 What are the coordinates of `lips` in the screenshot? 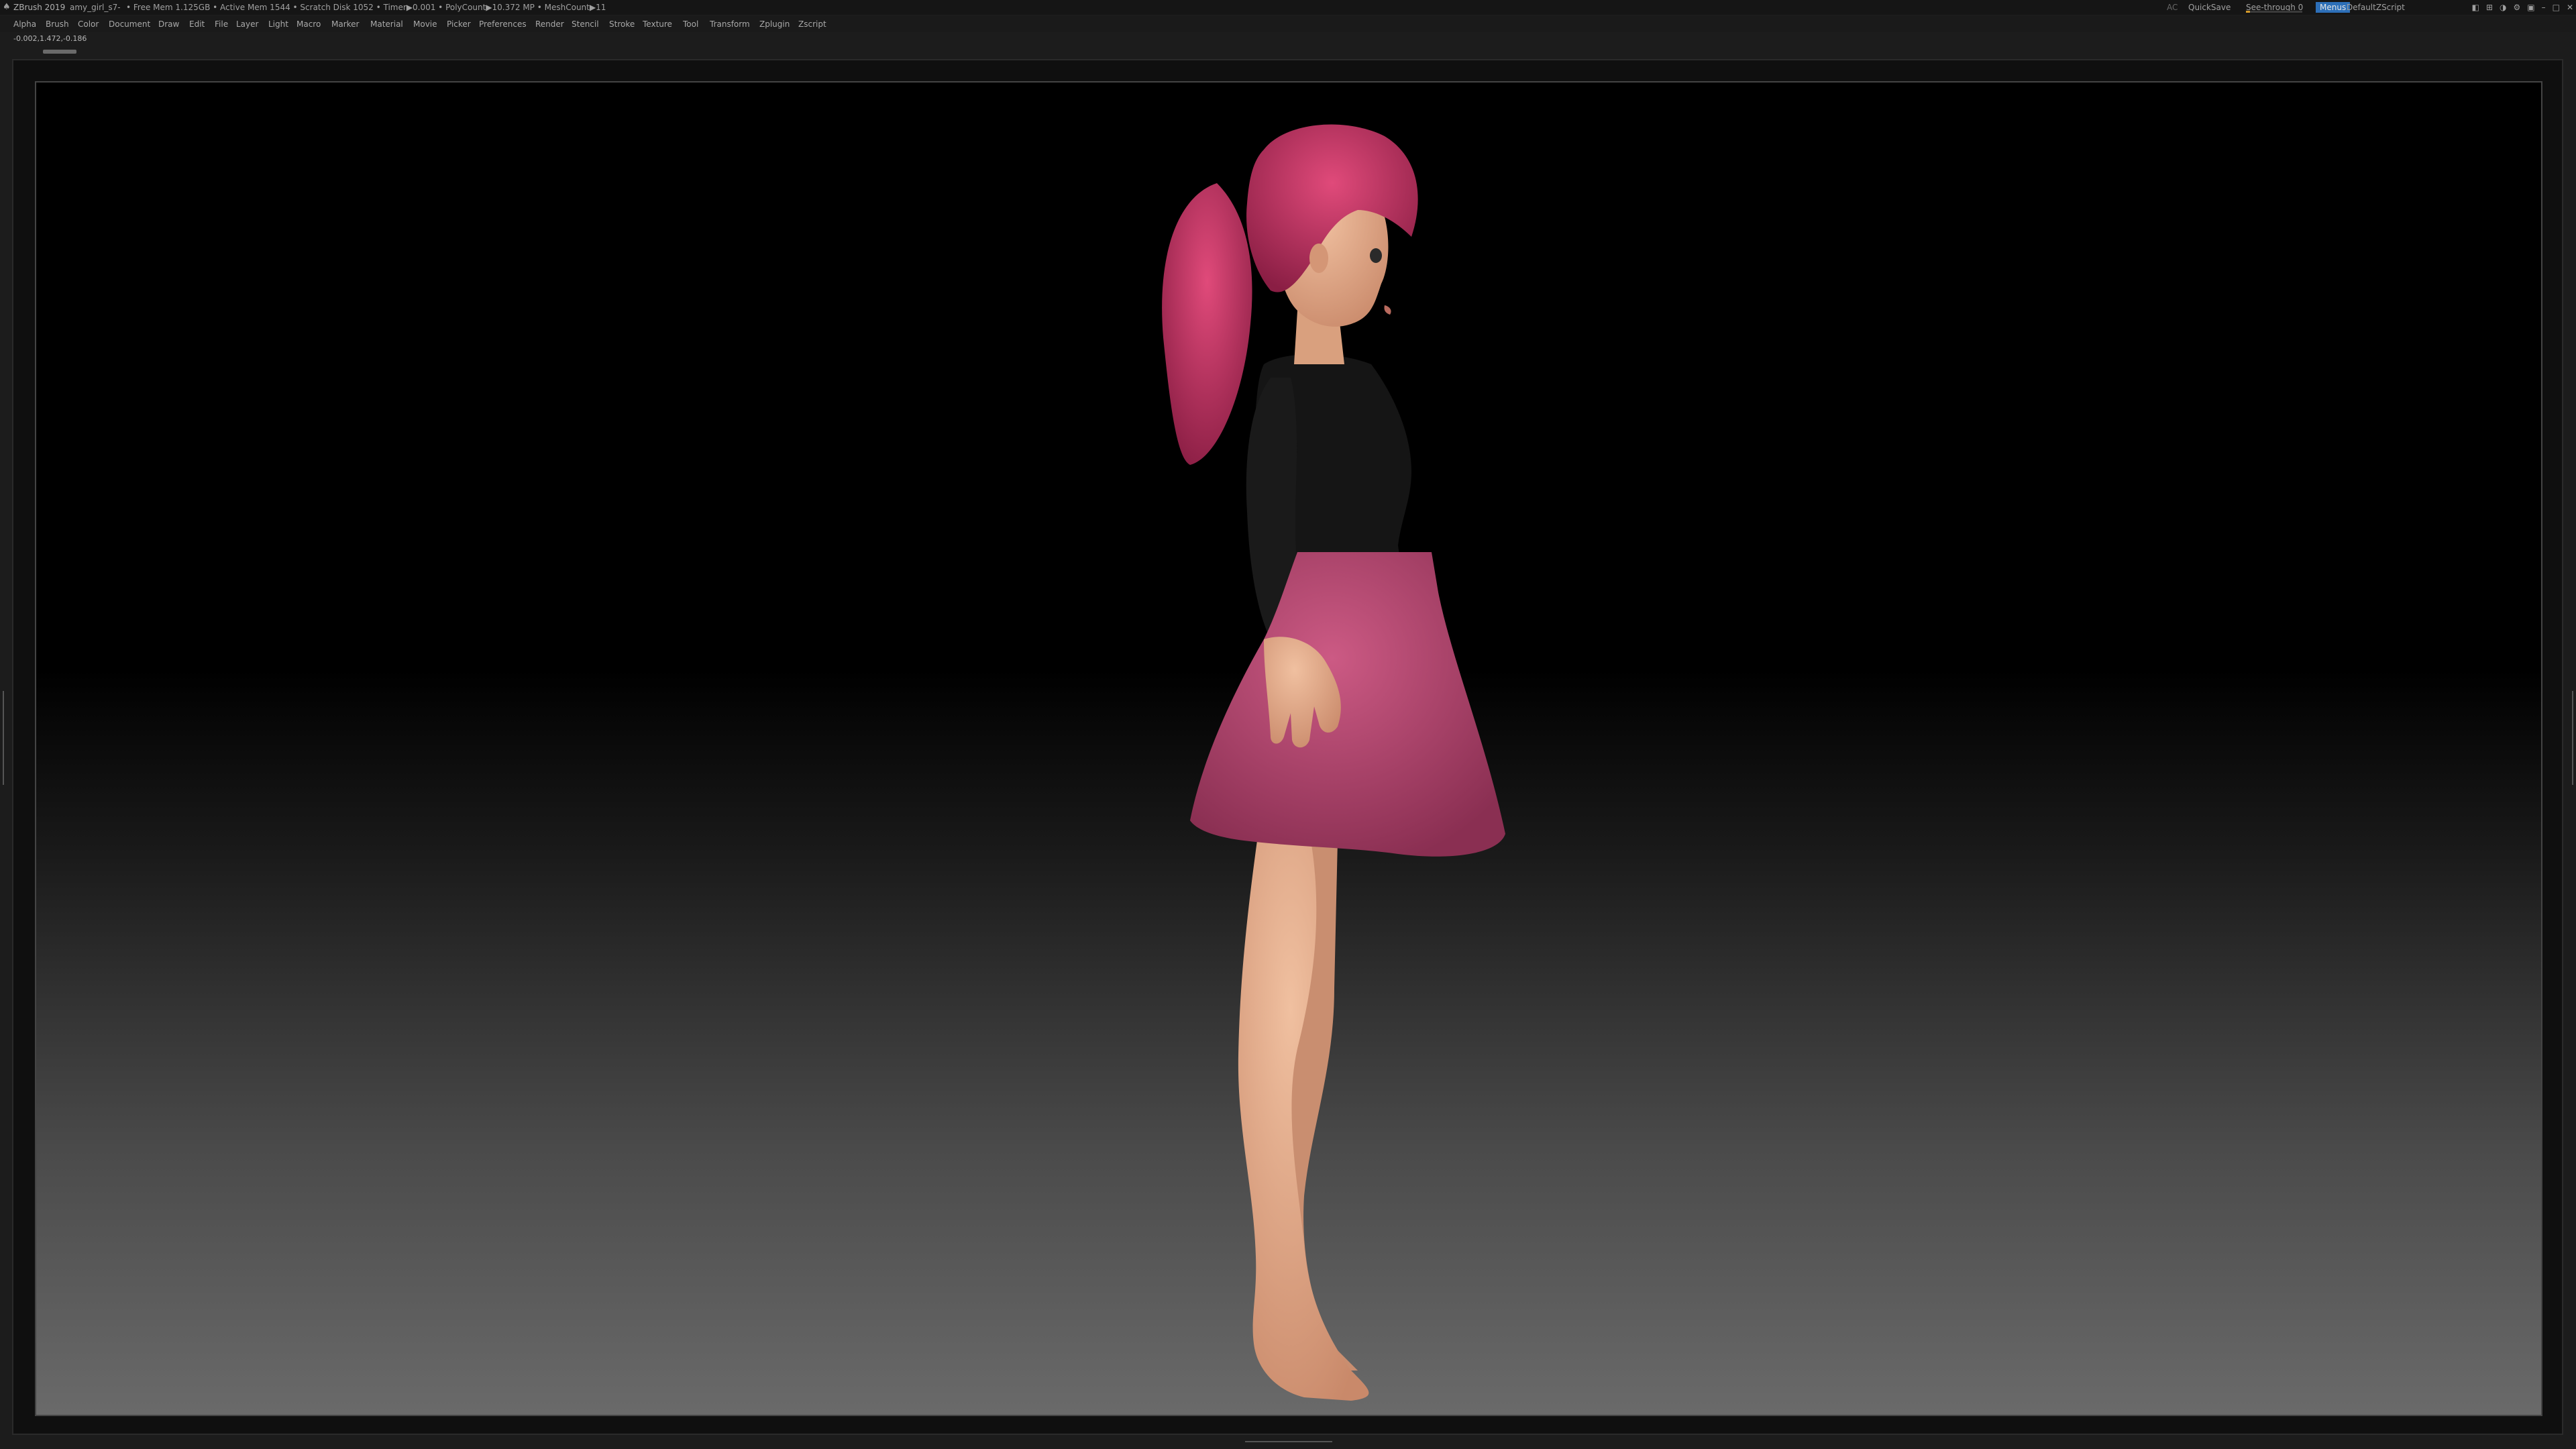 It's located at (1387, 310).